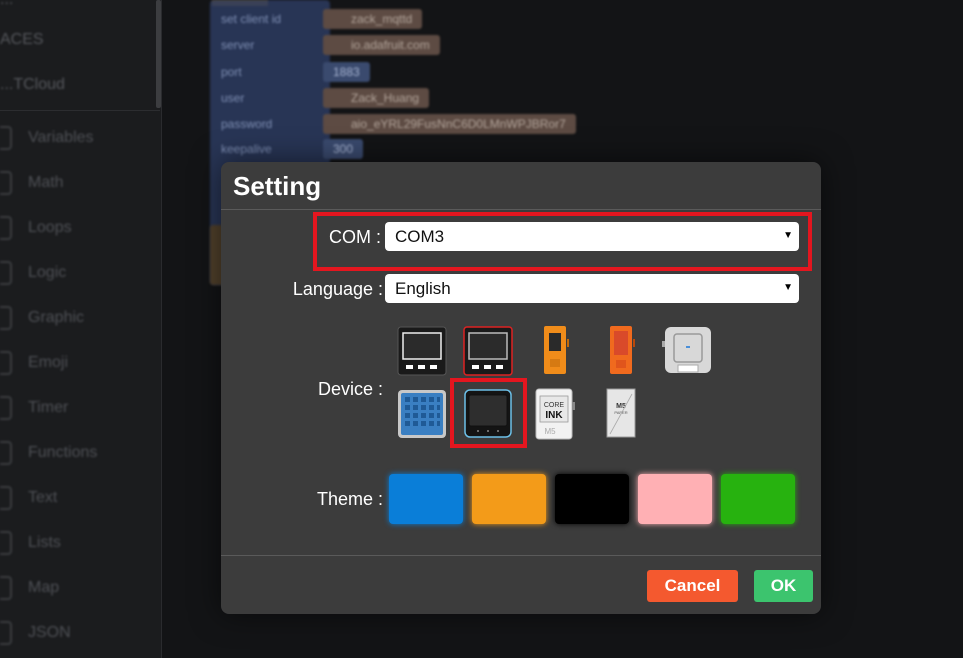  What do you see at coordinates (509, 499) in the screenshot?
I see `theme-orange-swatch` at bounding box center [509, 499].